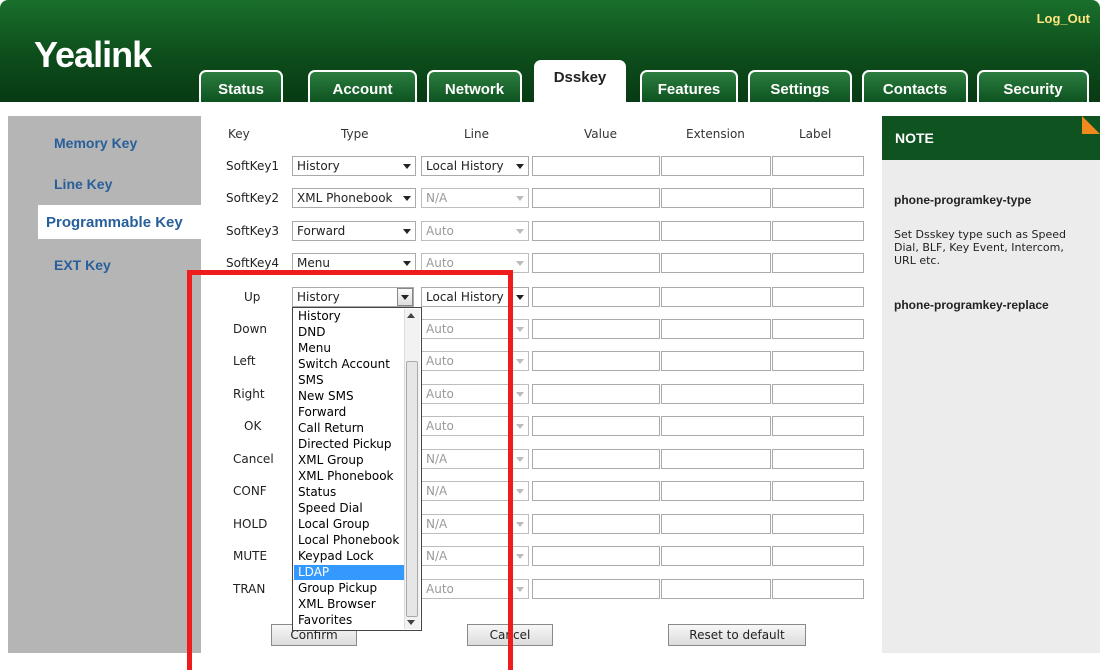 Image resolution: width=1100 pixels, height=670 pixels. I want to click on tab-network: Network, so click(474, 86).